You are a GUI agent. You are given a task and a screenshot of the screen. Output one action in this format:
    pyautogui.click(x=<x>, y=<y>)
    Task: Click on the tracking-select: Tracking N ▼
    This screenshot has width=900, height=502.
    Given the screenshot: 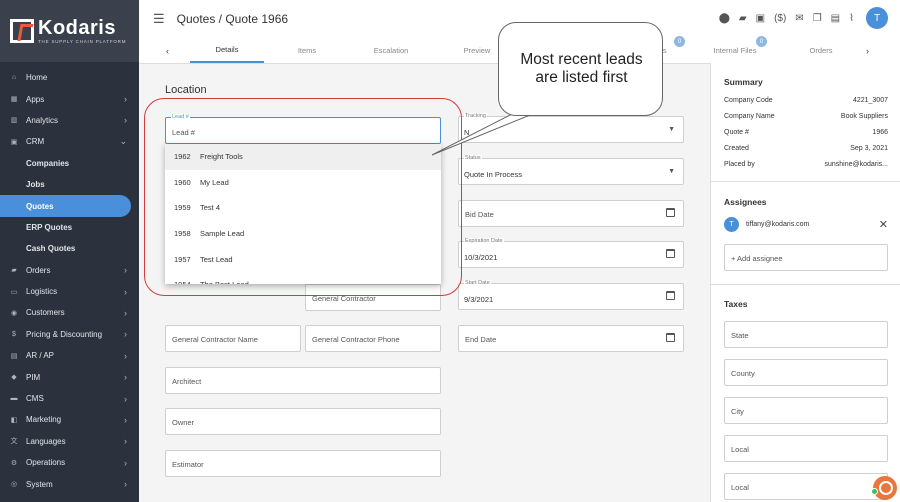 What is the action you would take?
    pyautogui.click(x=571, y=128)
    